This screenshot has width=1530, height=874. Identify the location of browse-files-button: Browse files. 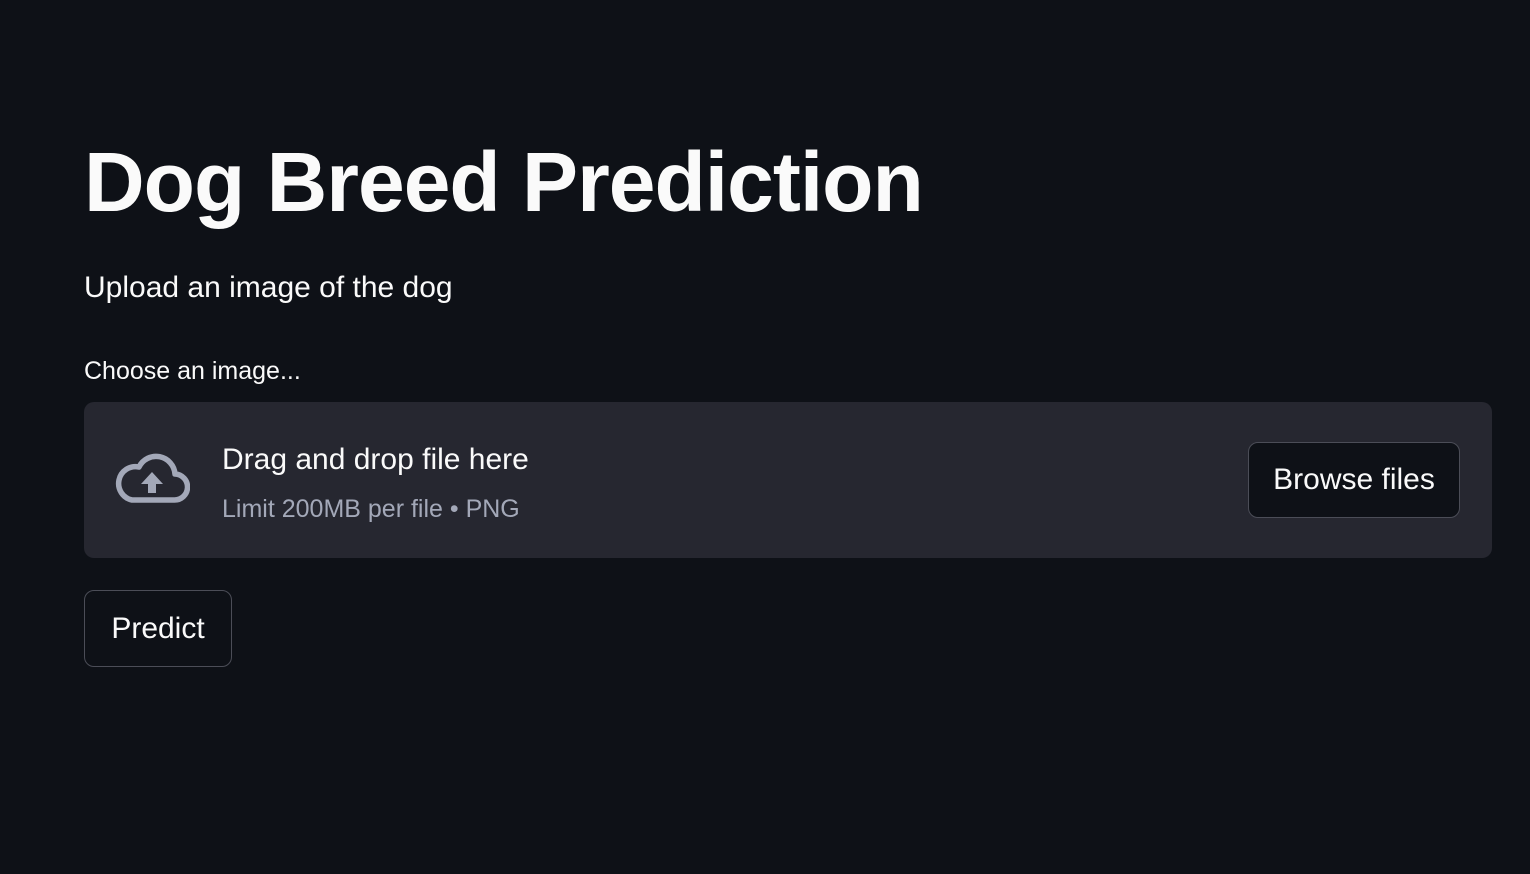
(1354, 480).